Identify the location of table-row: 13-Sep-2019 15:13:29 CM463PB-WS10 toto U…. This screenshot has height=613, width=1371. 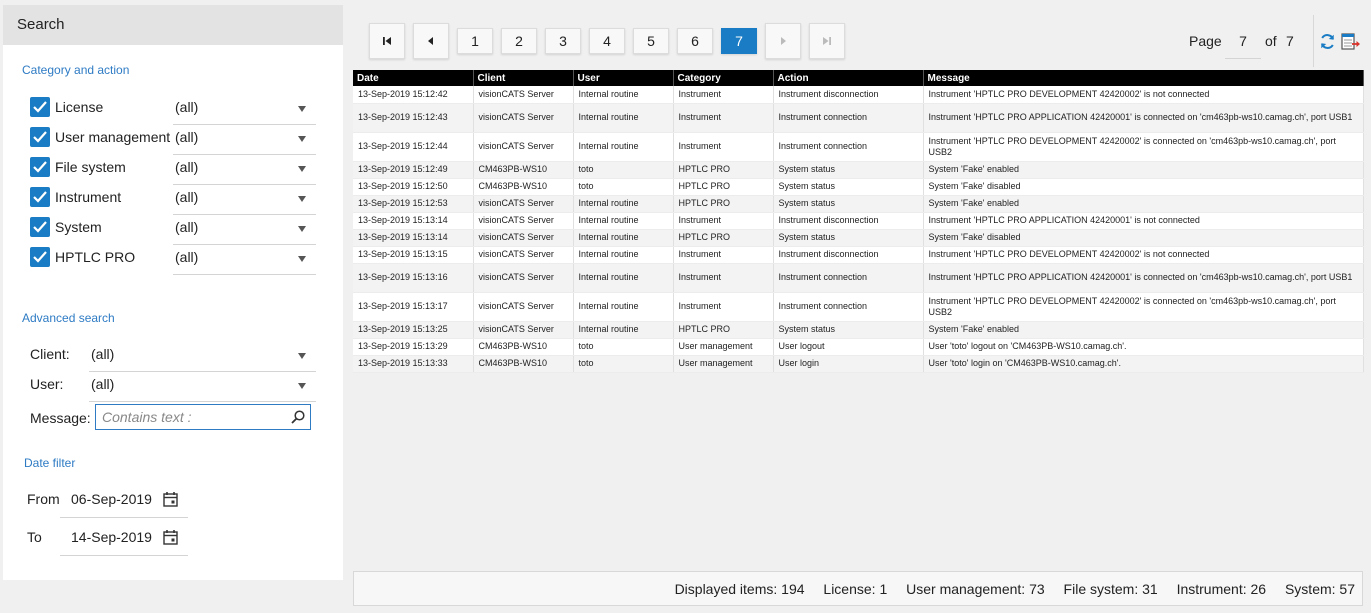
(858, 347).